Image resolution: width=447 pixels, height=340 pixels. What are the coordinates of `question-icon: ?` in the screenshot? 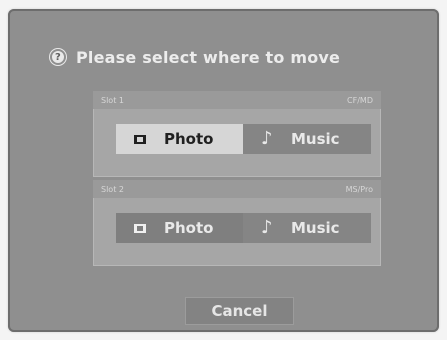 It's located at (58, 57).